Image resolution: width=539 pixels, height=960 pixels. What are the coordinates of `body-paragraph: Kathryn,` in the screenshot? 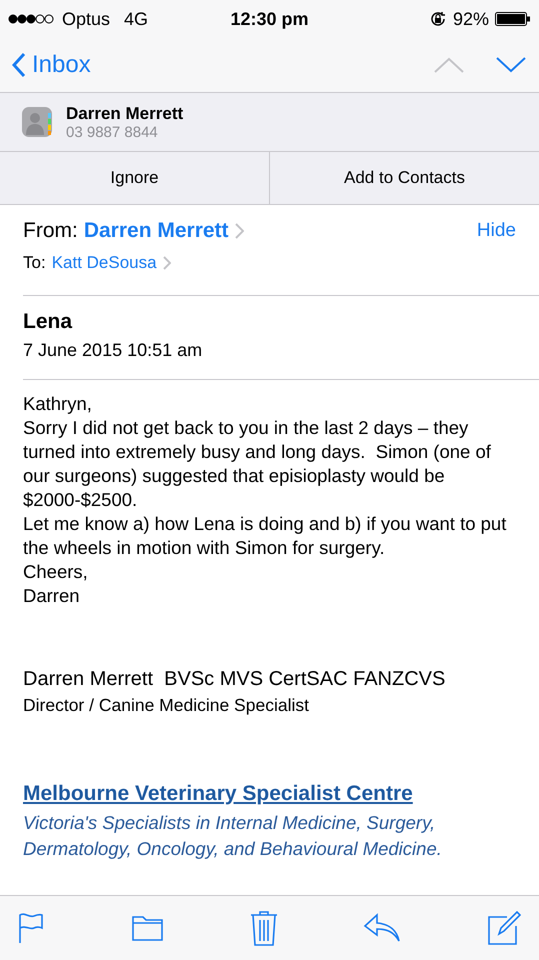 It's located at (58, 404).